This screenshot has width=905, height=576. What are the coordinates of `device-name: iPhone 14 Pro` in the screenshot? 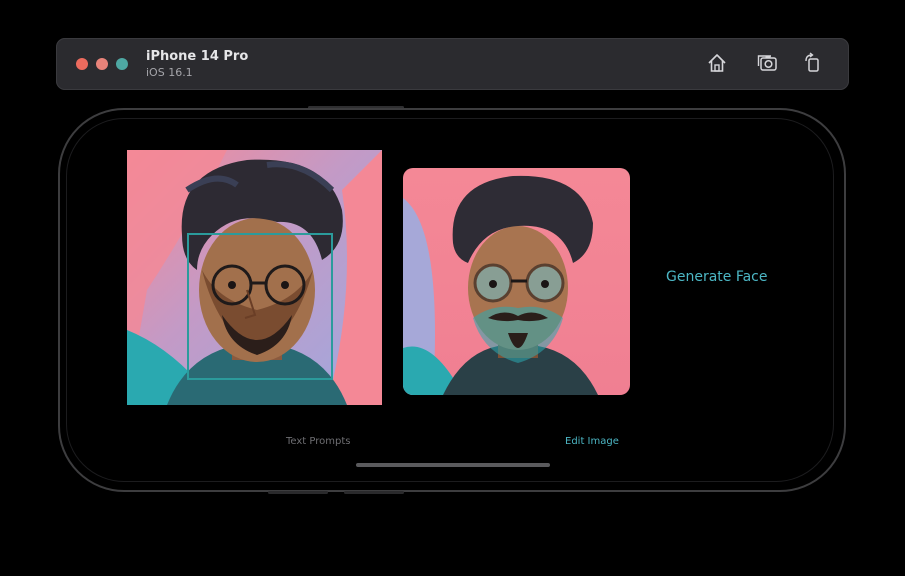 It's located at (197, 56).